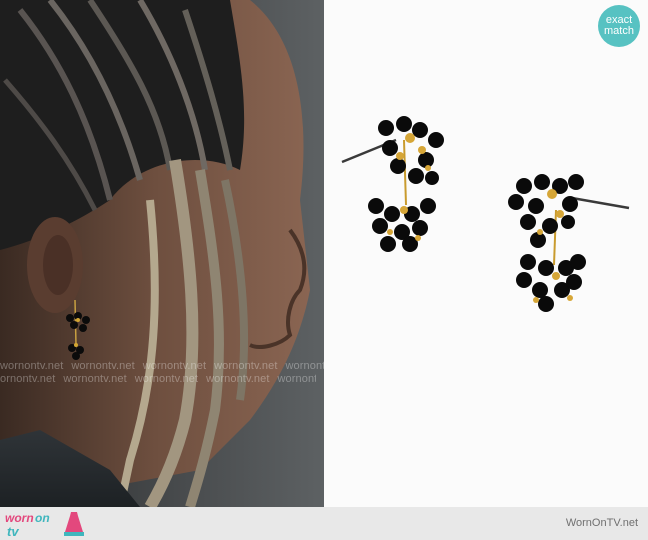  What do you see at coordinates (13, 531) in the screenshot?
I see `logo-word-tv: tv` at bounding box center [13, 531].